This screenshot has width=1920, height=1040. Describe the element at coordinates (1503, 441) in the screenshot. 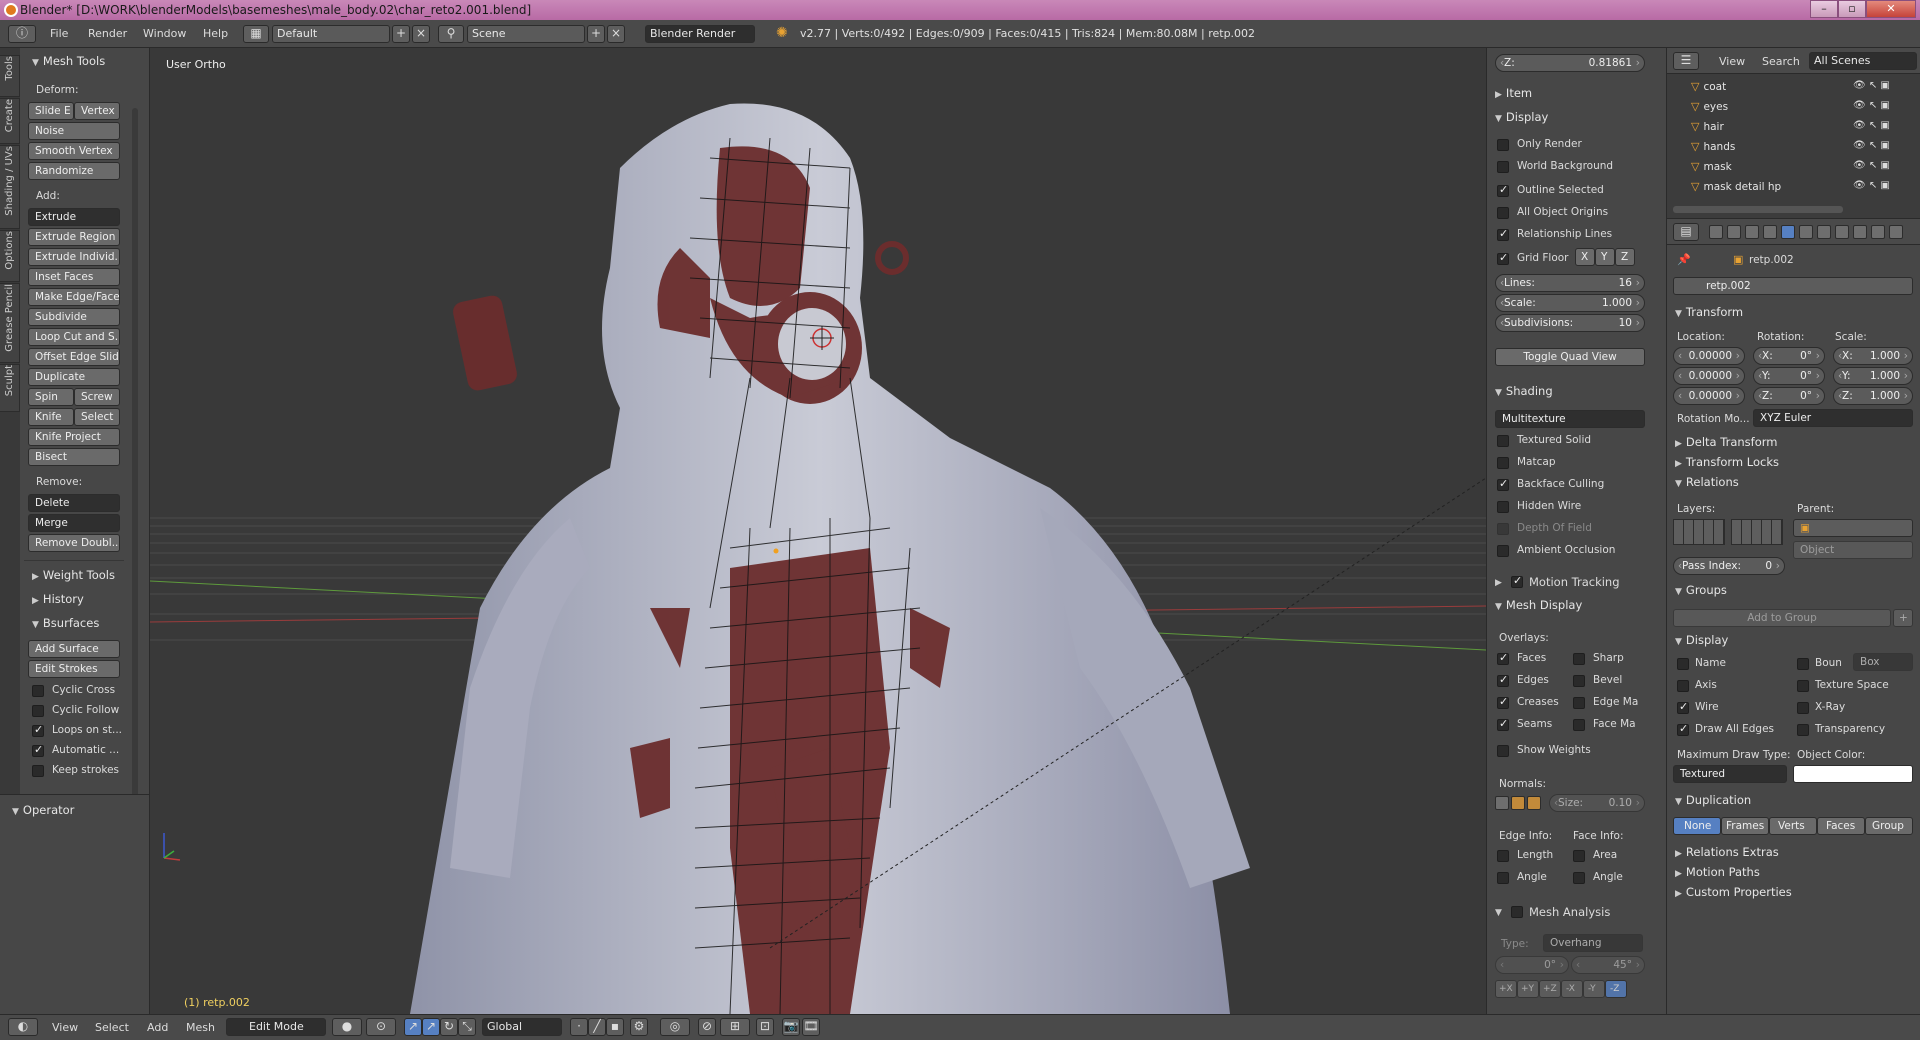

I see `textured-solid-checkbox` at that location.